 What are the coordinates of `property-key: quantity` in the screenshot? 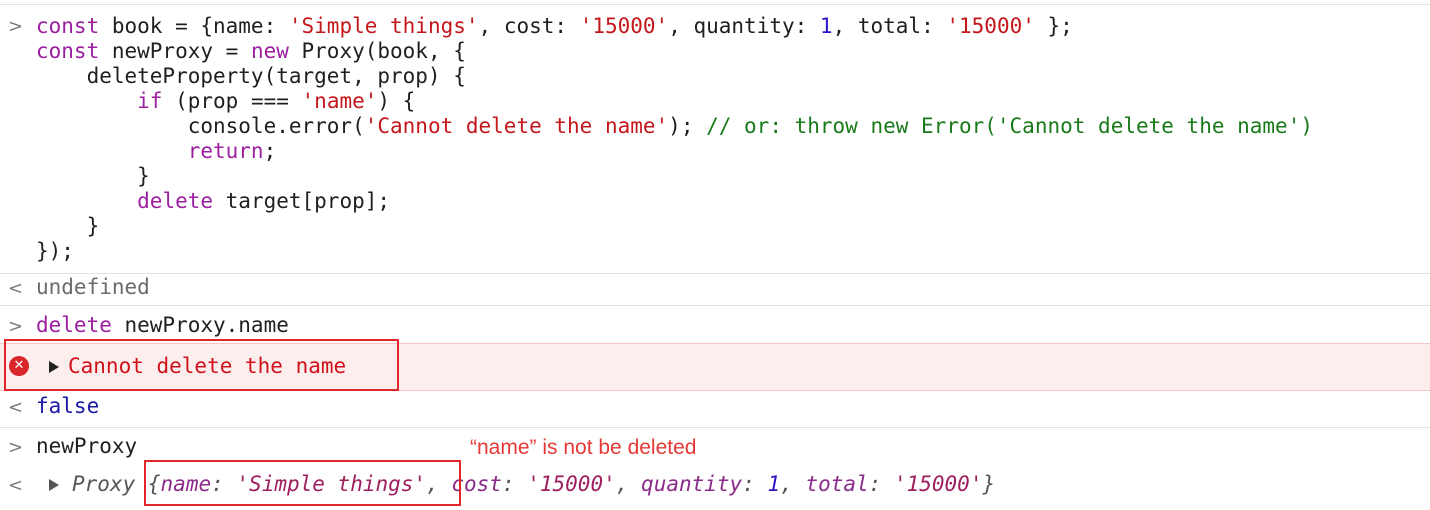 It's located at (692, 484).